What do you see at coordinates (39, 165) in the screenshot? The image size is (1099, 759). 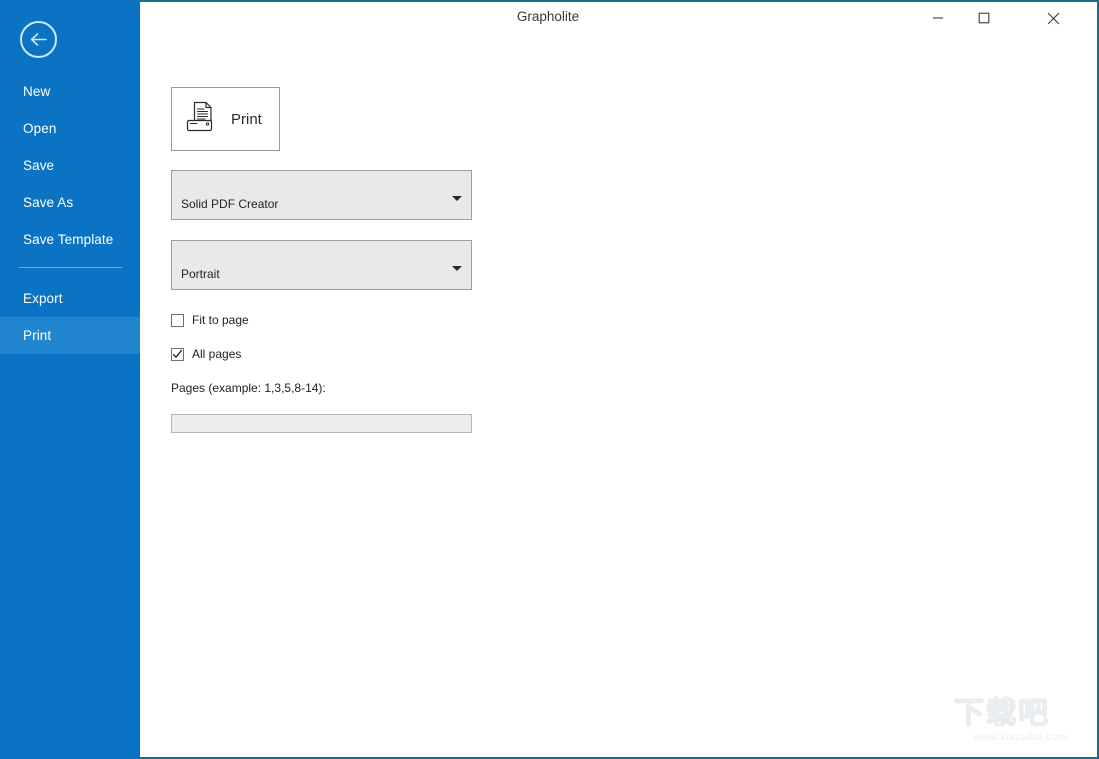 I see `sidebar-item-label: Save` at bounding box center [39, 165].